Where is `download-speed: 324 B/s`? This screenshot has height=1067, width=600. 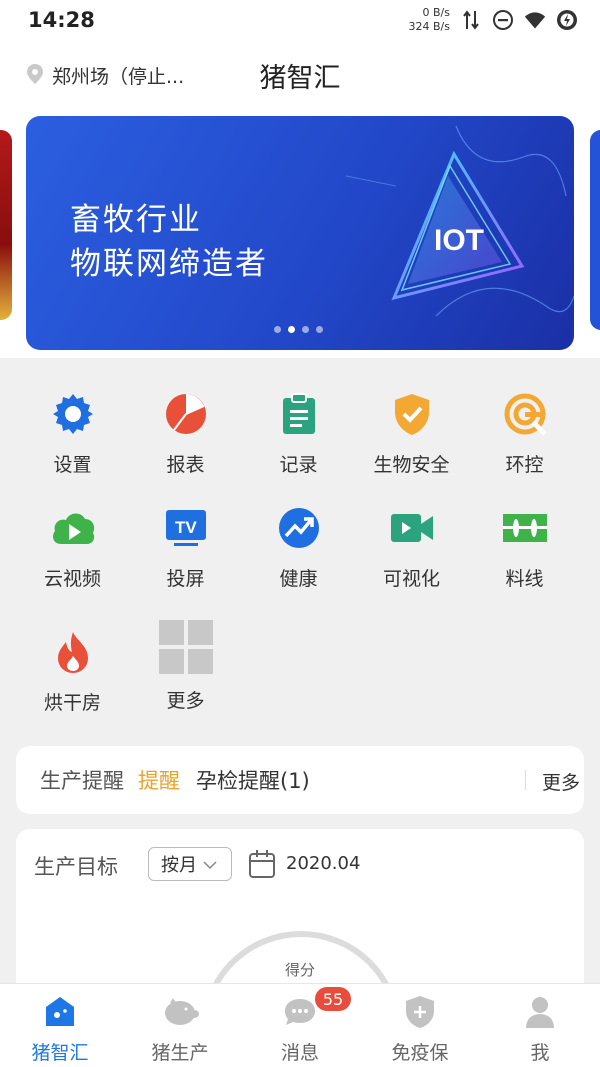 download-speed: 324 B/s is located at coordinates (429, 26).